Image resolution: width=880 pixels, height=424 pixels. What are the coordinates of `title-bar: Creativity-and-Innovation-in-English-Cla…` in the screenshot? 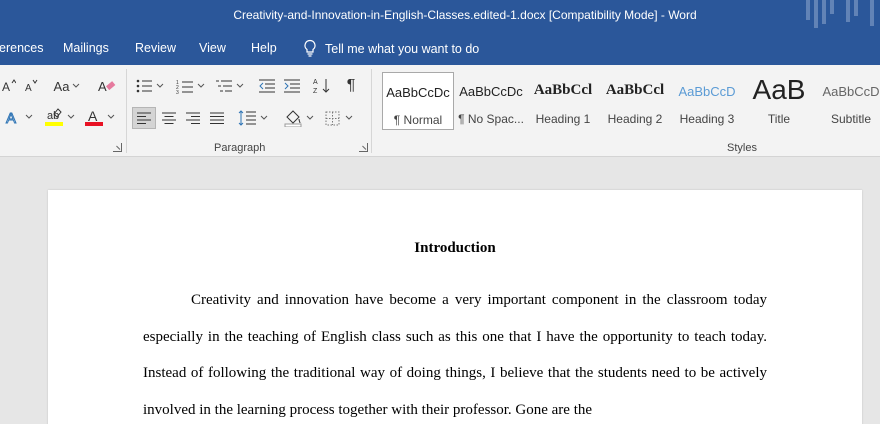 It's located at (440, 16).